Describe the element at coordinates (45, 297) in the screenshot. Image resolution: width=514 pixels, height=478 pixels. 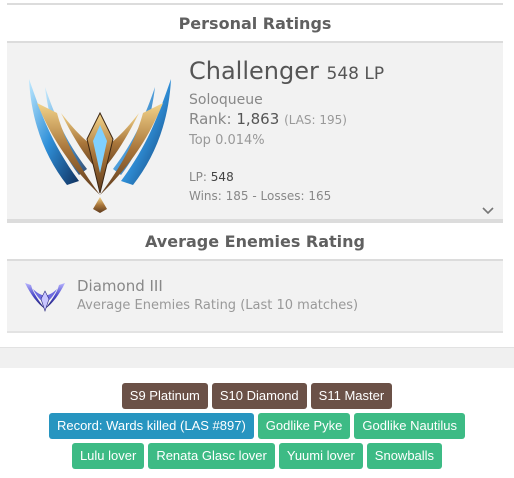
I see `diamond-emblem-icon` at that location.